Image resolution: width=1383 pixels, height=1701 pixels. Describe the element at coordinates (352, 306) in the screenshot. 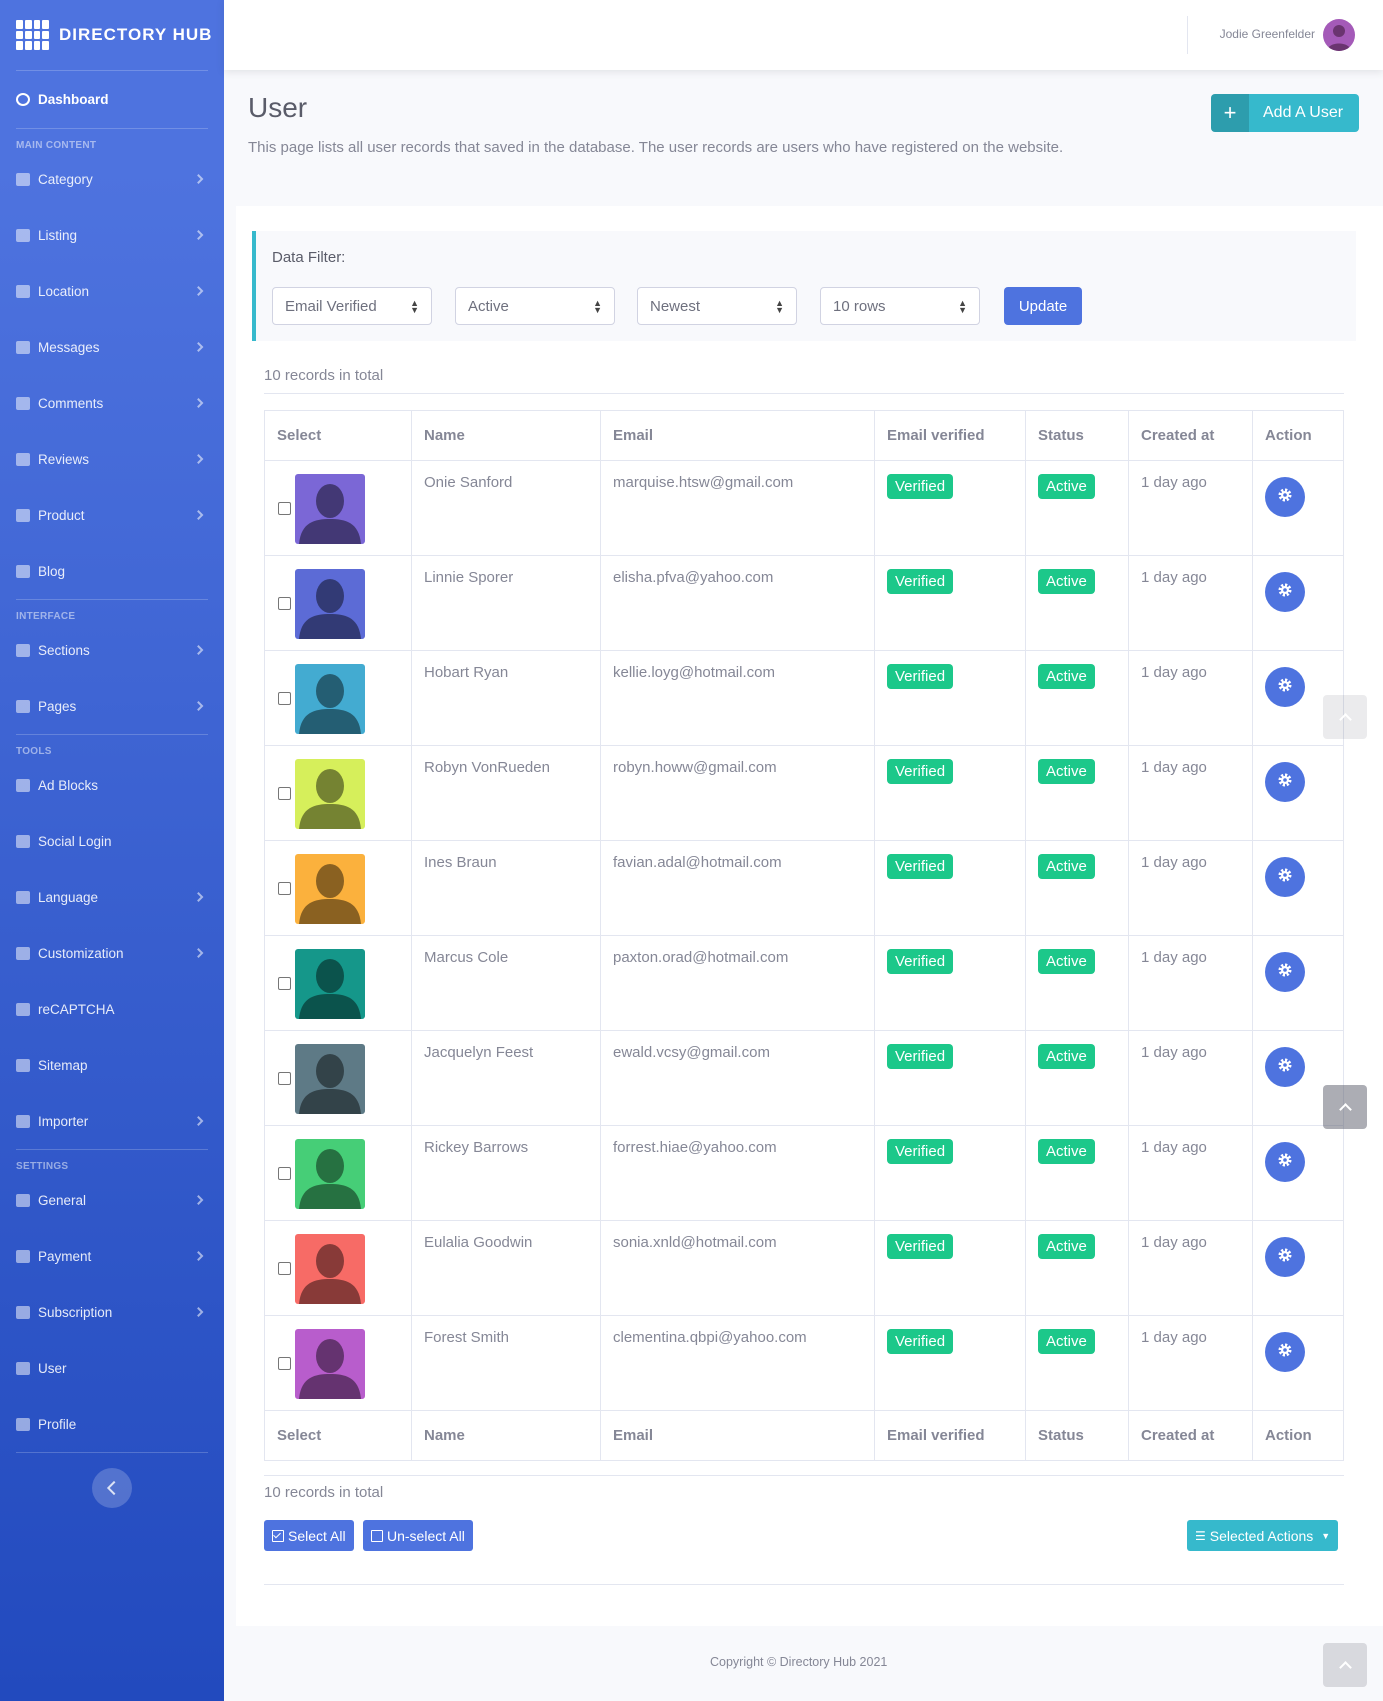

I see `email-verified-select: Email Verified ▲ ▼` at that location.